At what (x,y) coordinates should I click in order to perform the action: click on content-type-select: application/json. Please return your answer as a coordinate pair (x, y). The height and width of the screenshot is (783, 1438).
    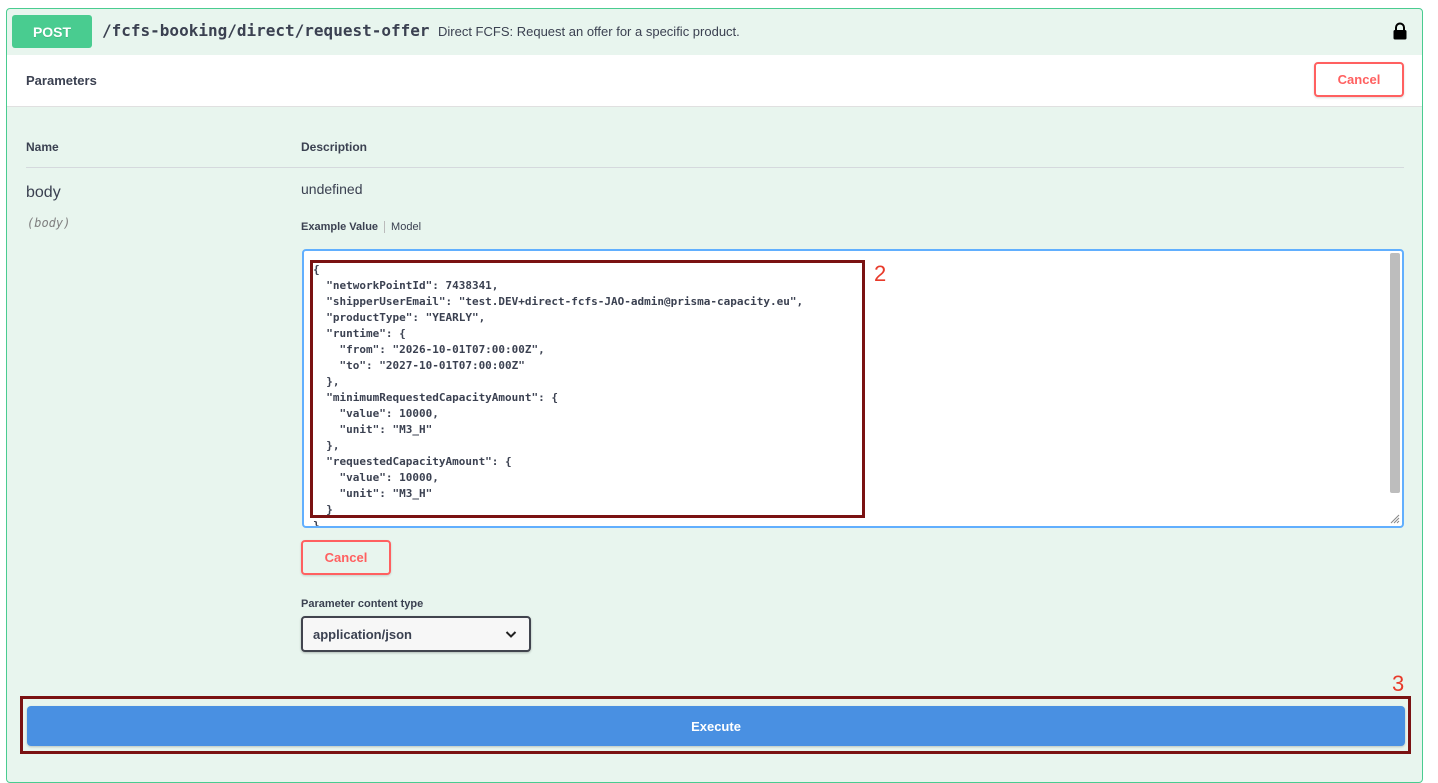
    Looking at the image, I should click on (416, 634).